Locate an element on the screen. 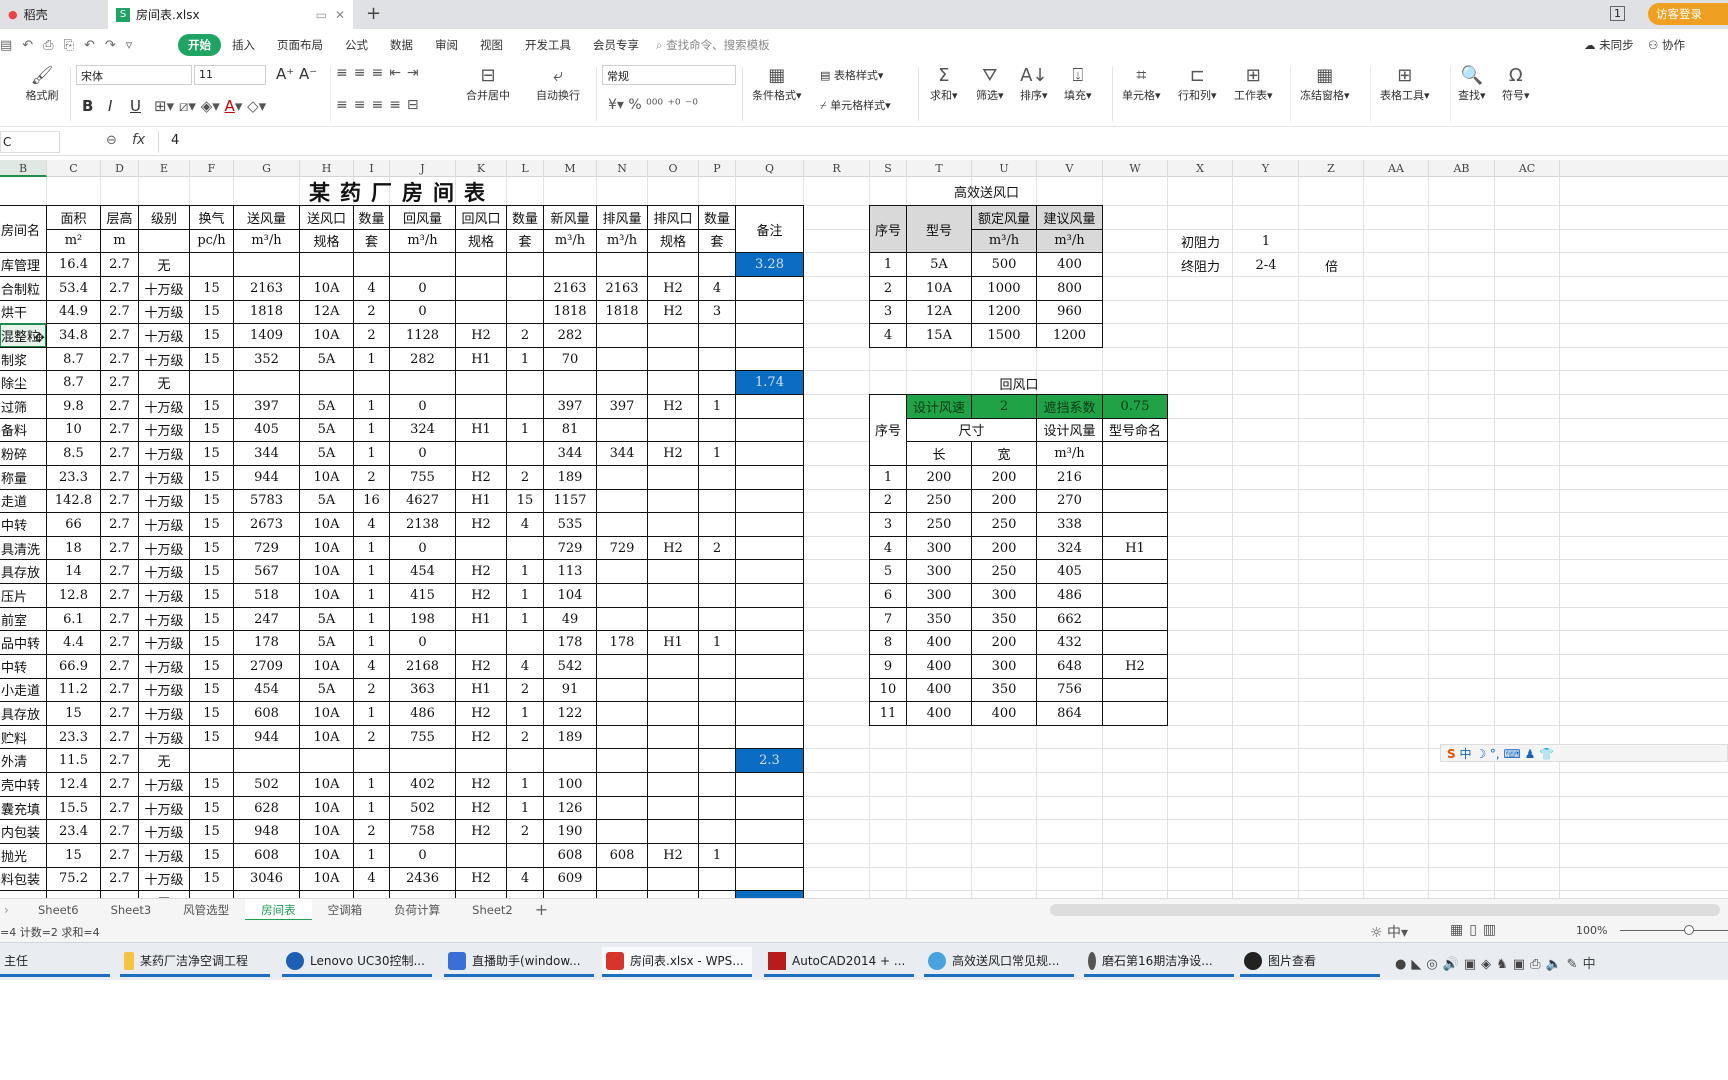 The width and height of the screenshot is (1728, 1080). table-cell: 662 is located at coordinates (1069, 619).